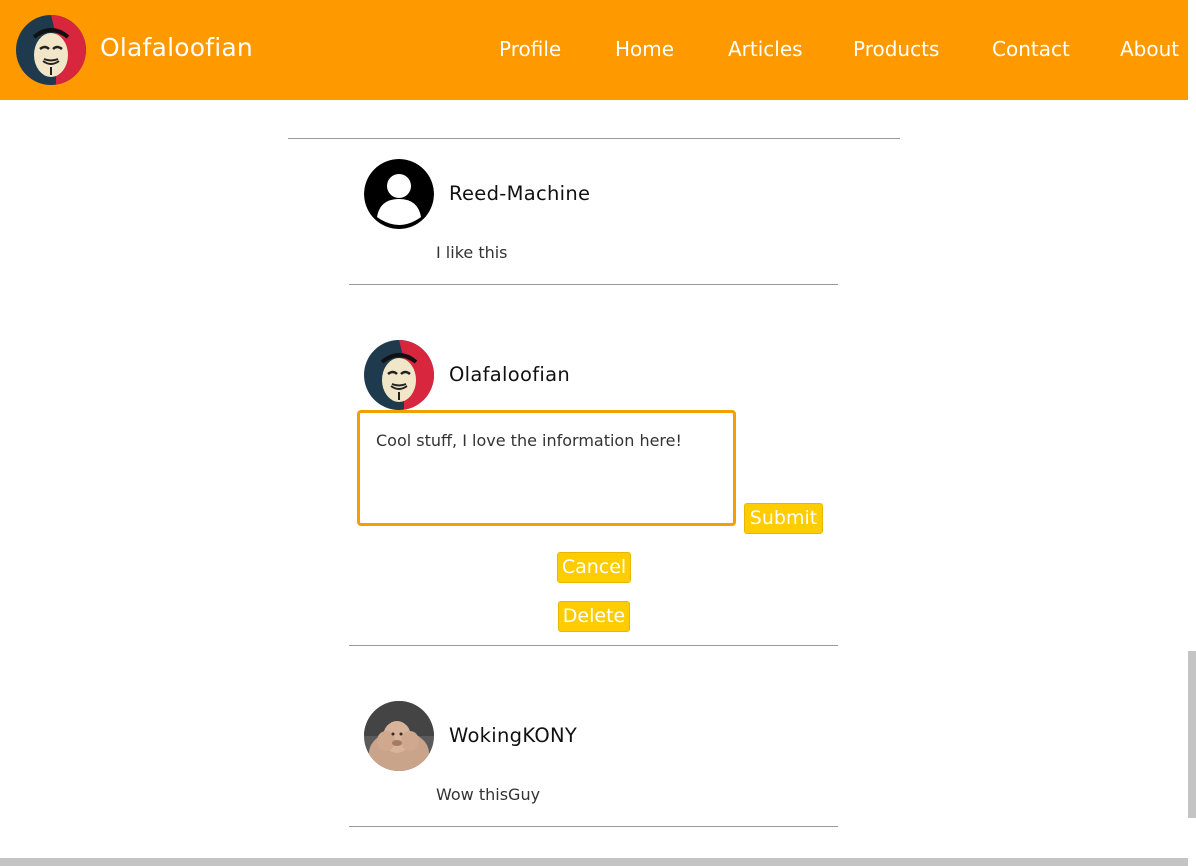 Image resolution: width=1196 pixels, height=866 pixels. I want to click on nav-products: Products, so click(896, 49).